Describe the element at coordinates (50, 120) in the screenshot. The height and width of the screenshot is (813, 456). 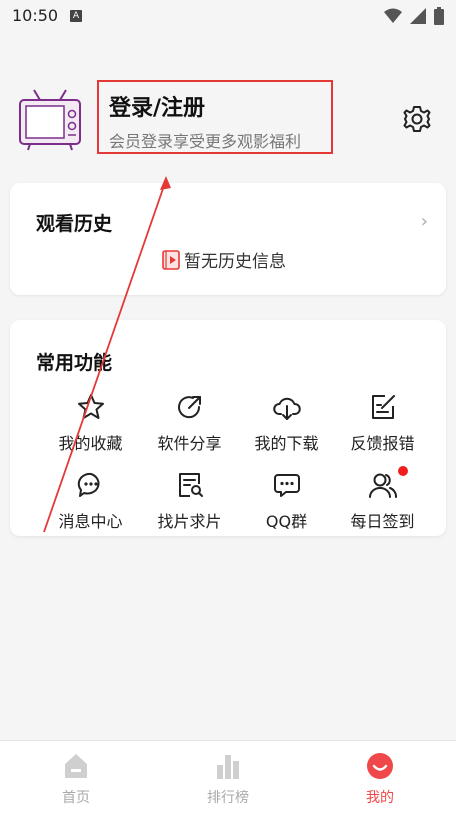
I see `tv-avatar-icon` at that location.